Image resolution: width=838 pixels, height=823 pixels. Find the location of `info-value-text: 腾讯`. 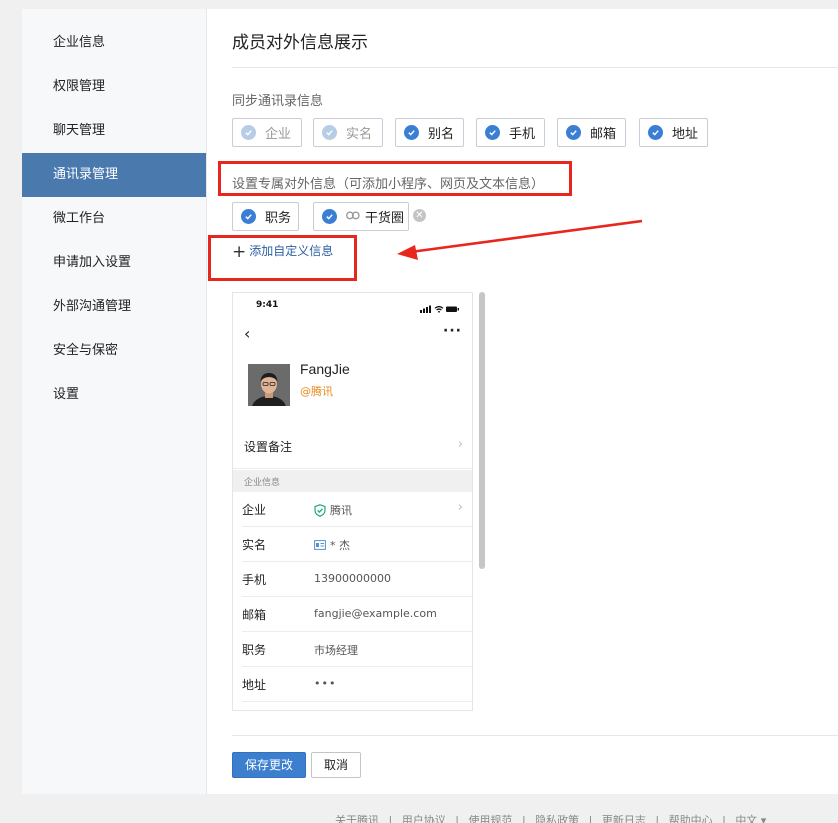

info-value-text: 腾讯 is located at coordinates (341, 510).